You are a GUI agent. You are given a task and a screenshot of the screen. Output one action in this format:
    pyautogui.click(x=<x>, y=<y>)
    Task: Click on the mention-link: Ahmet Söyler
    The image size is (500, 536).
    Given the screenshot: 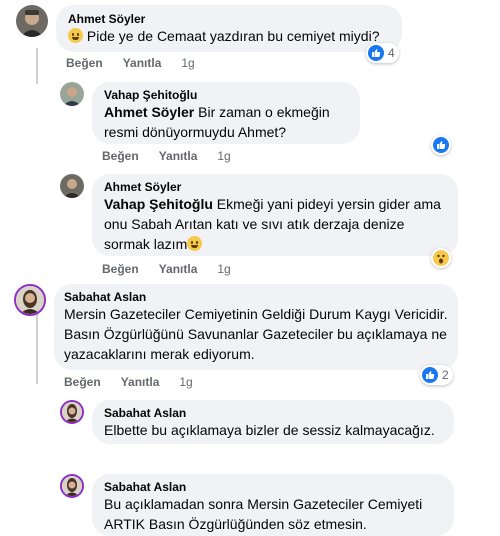 What is the action you would take?
    pyautogui.click(x=149, y=112)
    